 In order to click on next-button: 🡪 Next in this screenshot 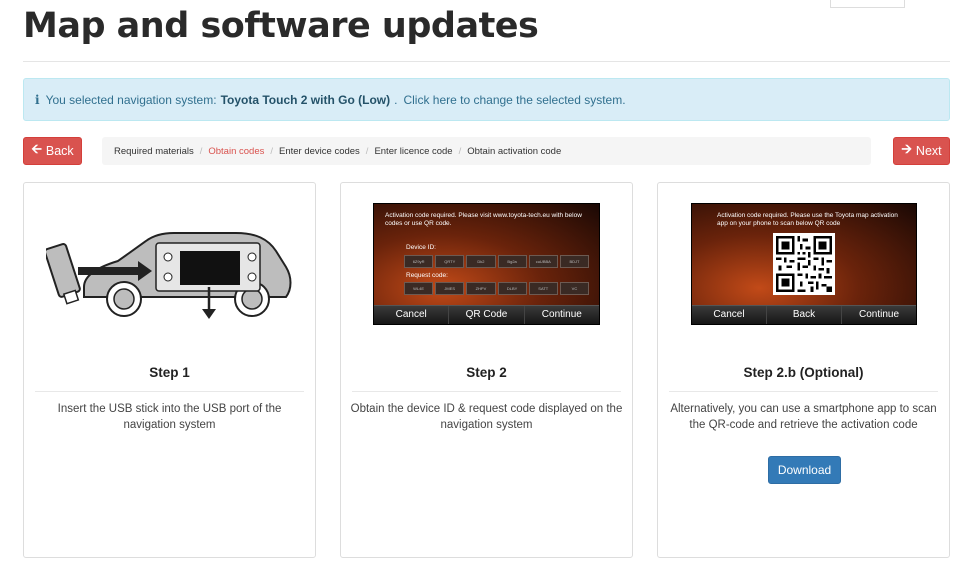, I will do `click(921, 151)`.